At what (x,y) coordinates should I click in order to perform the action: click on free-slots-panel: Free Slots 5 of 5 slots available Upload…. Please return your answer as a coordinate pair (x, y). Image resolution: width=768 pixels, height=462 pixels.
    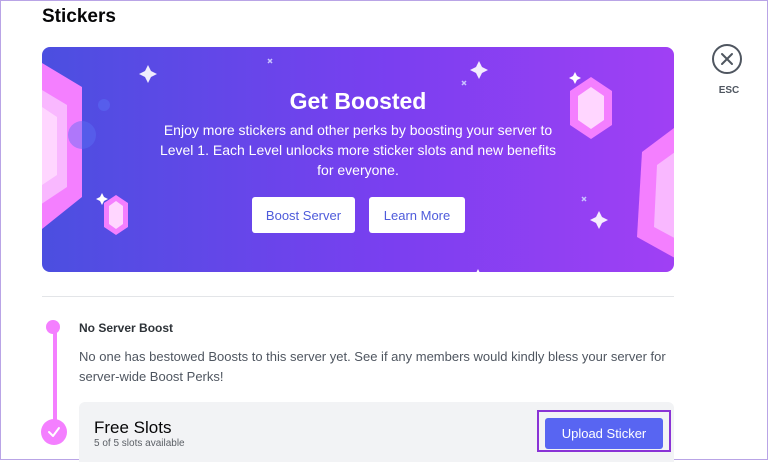
    Looking at the image, I should click on (376, 432).